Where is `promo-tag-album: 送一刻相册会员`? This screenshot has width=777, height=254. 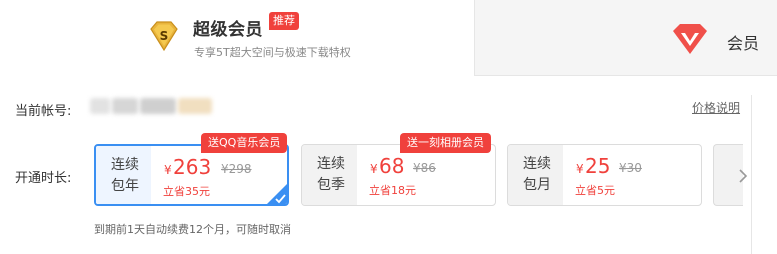 promo-tag-album: 送一刻相册会员 is located at coordinates (445, 143).